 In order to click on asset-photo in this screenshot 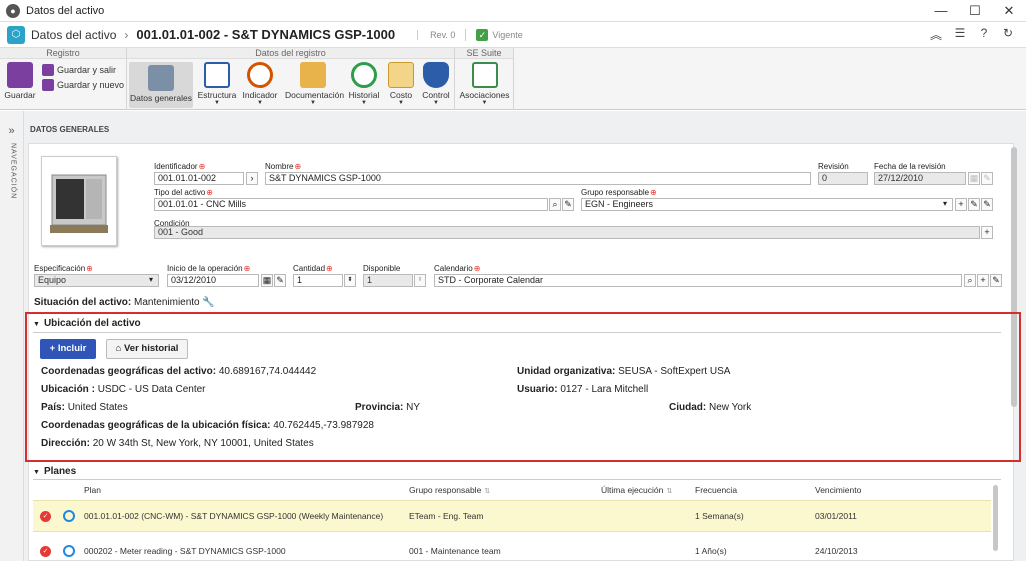, I will do `click(79, 201)`.